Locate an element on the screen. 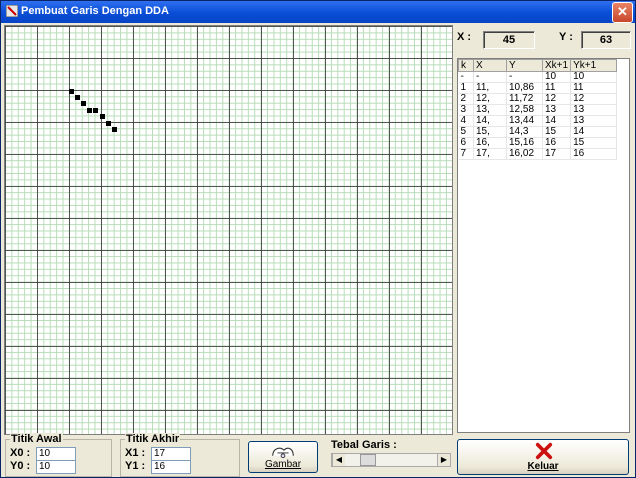  col-header-y: Y is located at coordinates (524, 65).